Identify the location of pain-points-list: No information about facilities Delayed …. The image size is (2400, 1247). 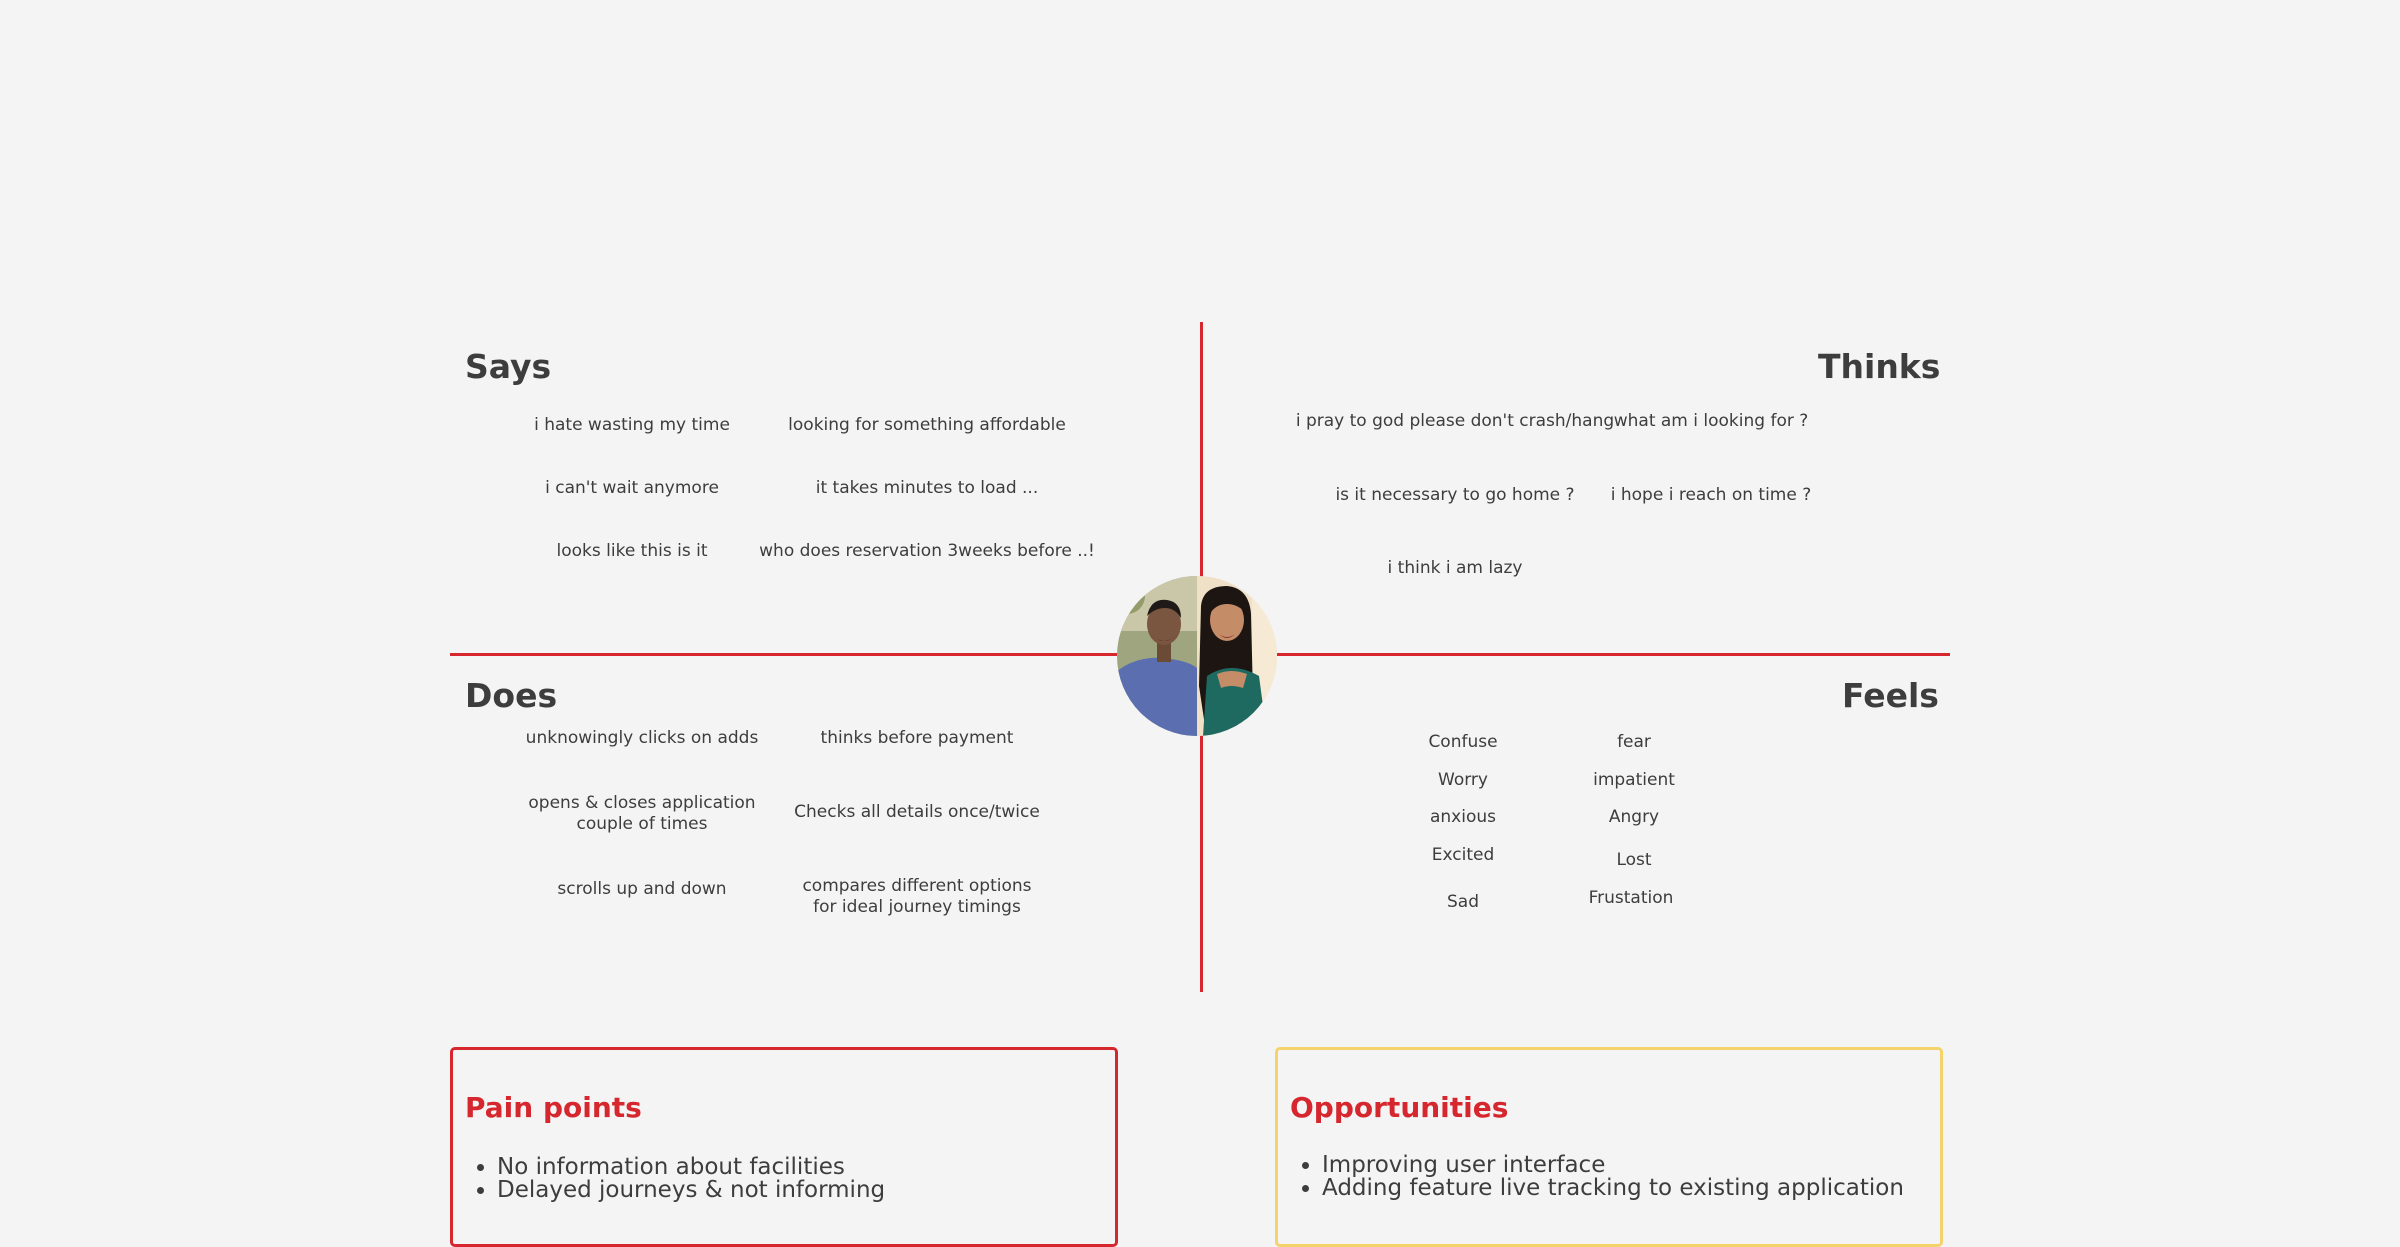
(675, 1179).